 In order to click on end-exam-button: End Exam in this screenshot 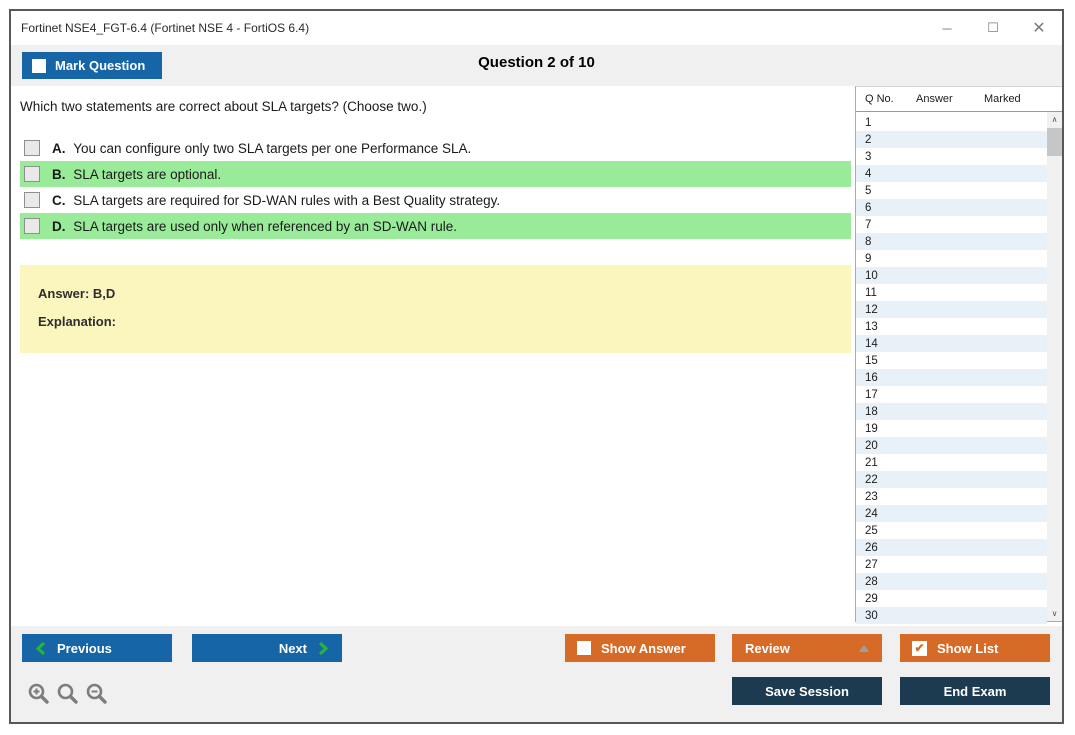, I will do `click(975, 691)`.